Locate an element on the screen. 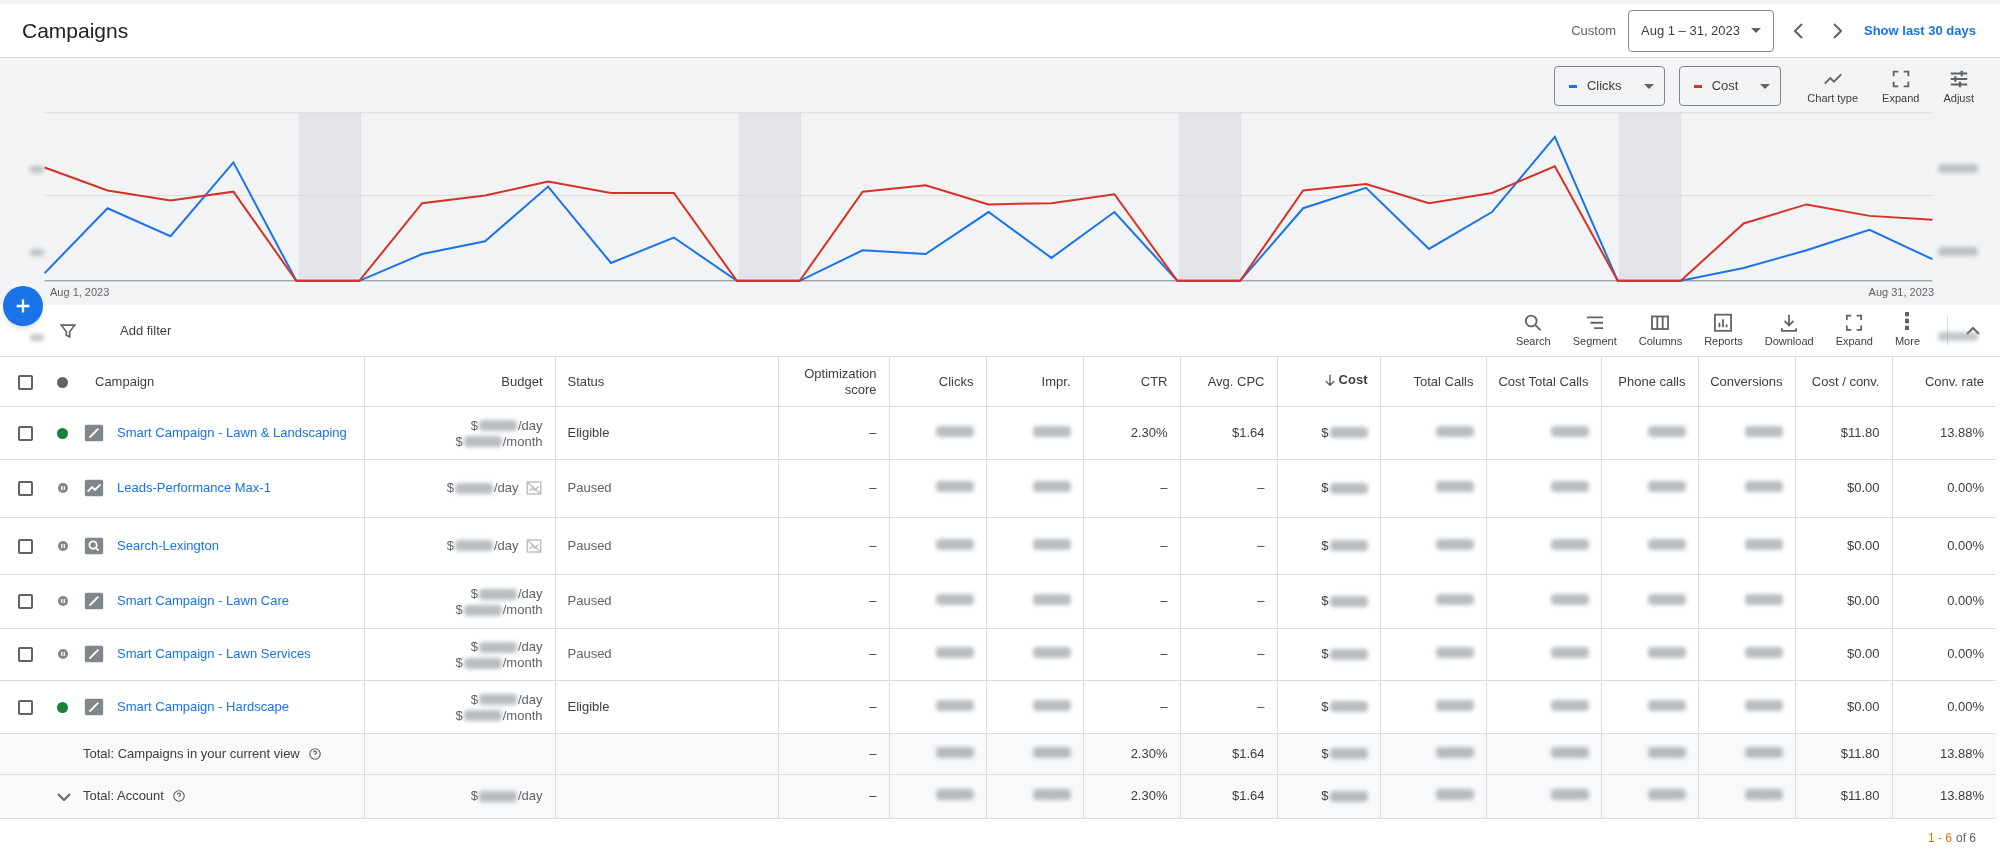 The image size is (2000, 856). collapse-button is located at coordinates (1973, 330).